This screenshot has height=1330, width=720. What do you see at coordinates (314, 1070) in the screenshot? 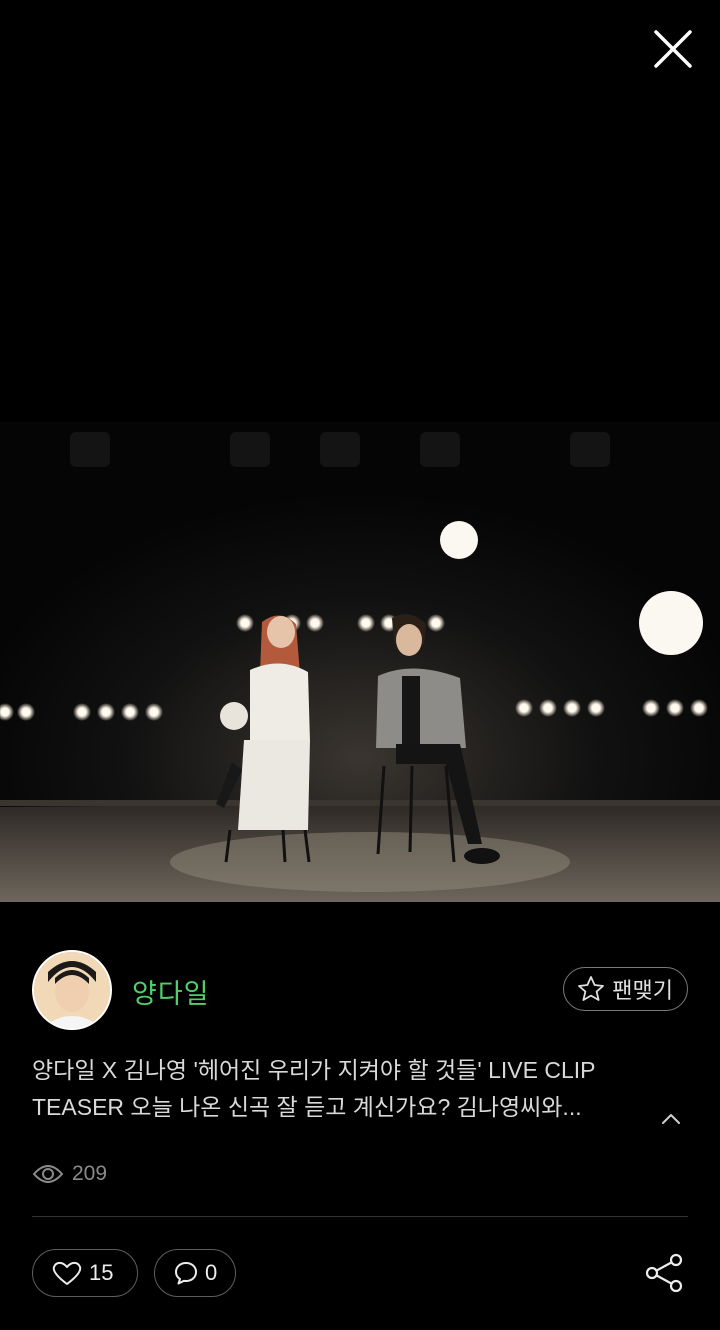
I see `description-line-1: 양다일 X 김나영 '헤어진 우리가 지켜야 할 것들' LIVE CLIP` at bounding box center [314, 1070].